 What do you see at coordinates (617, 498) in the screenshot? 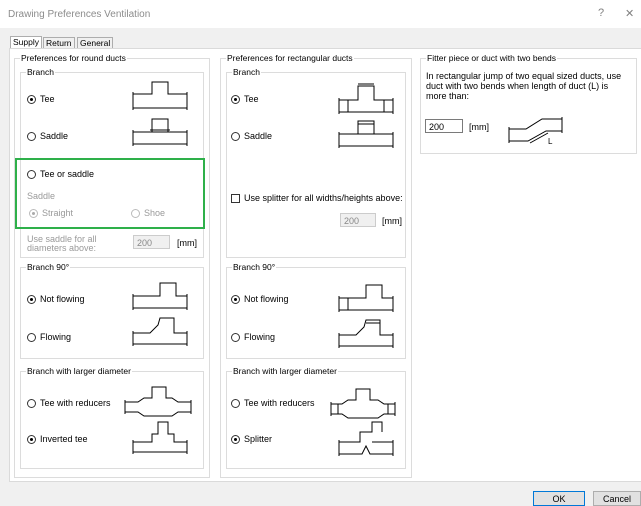
I see `cancel-button: Cancel` at bounding box center [617, 498].